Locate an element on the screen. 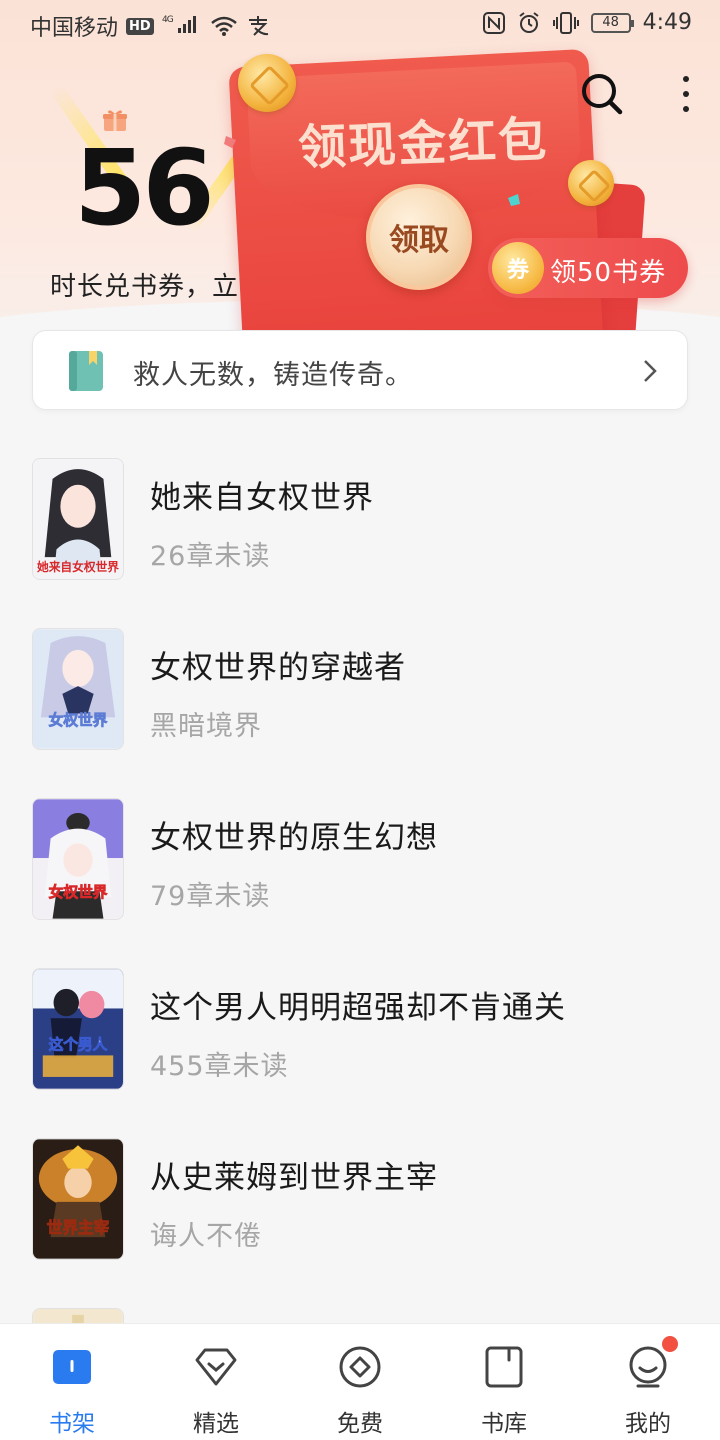 This screenshot has width=720, height=1440. daily-quote-banner: 救人无数，铸造传奇。 is located at coordinates (360, 370).